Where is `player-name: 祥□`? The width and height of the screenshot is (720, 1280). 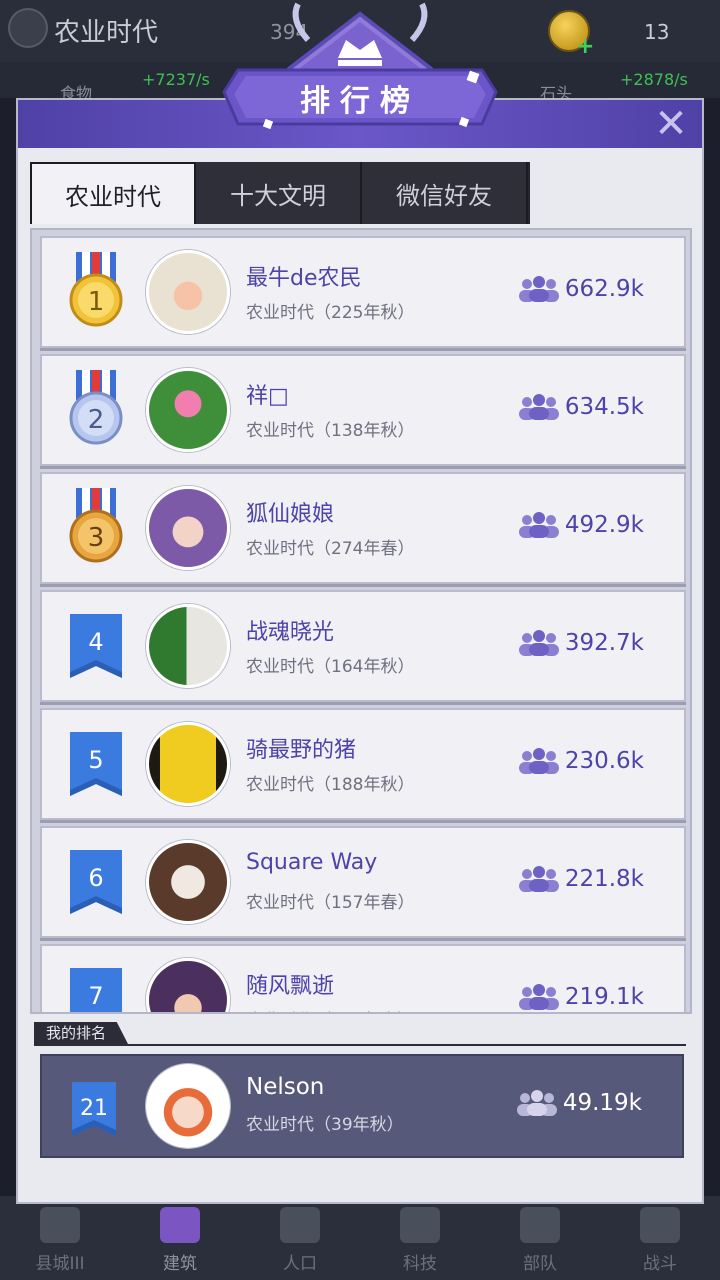 player-name: 祥□ is located at coordinates (267, 396).